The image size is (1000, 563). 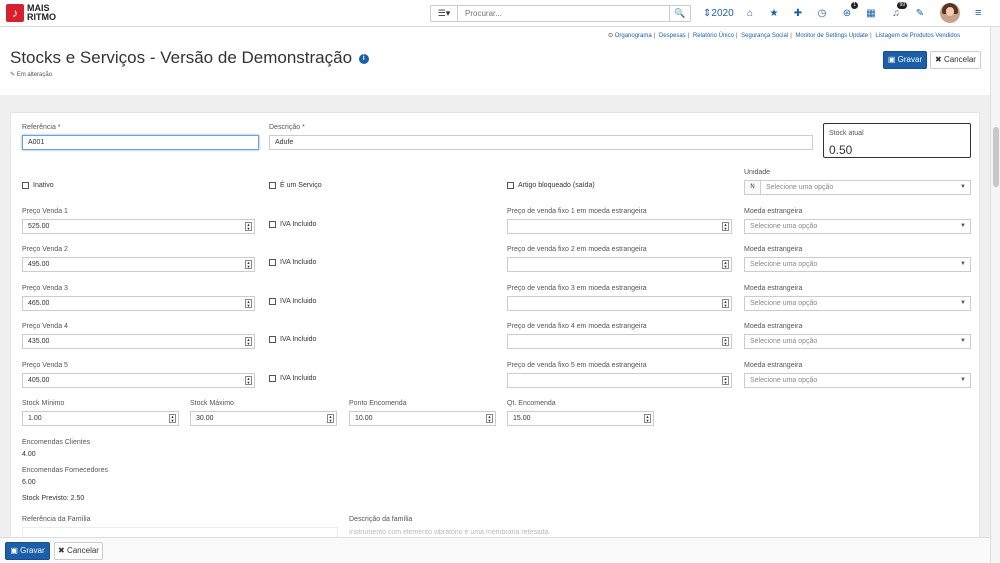 What do you see at coordinates (564, 13) in the screenshot?
I see `search-input` at bounding box center [564, 13].